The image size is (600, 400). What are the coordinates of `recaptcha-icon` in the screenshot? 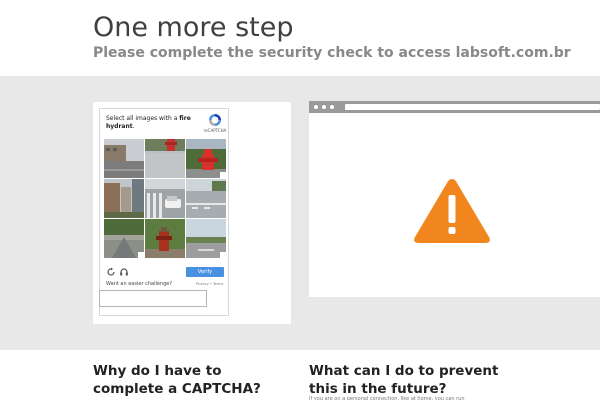 It's located at (215, 120).